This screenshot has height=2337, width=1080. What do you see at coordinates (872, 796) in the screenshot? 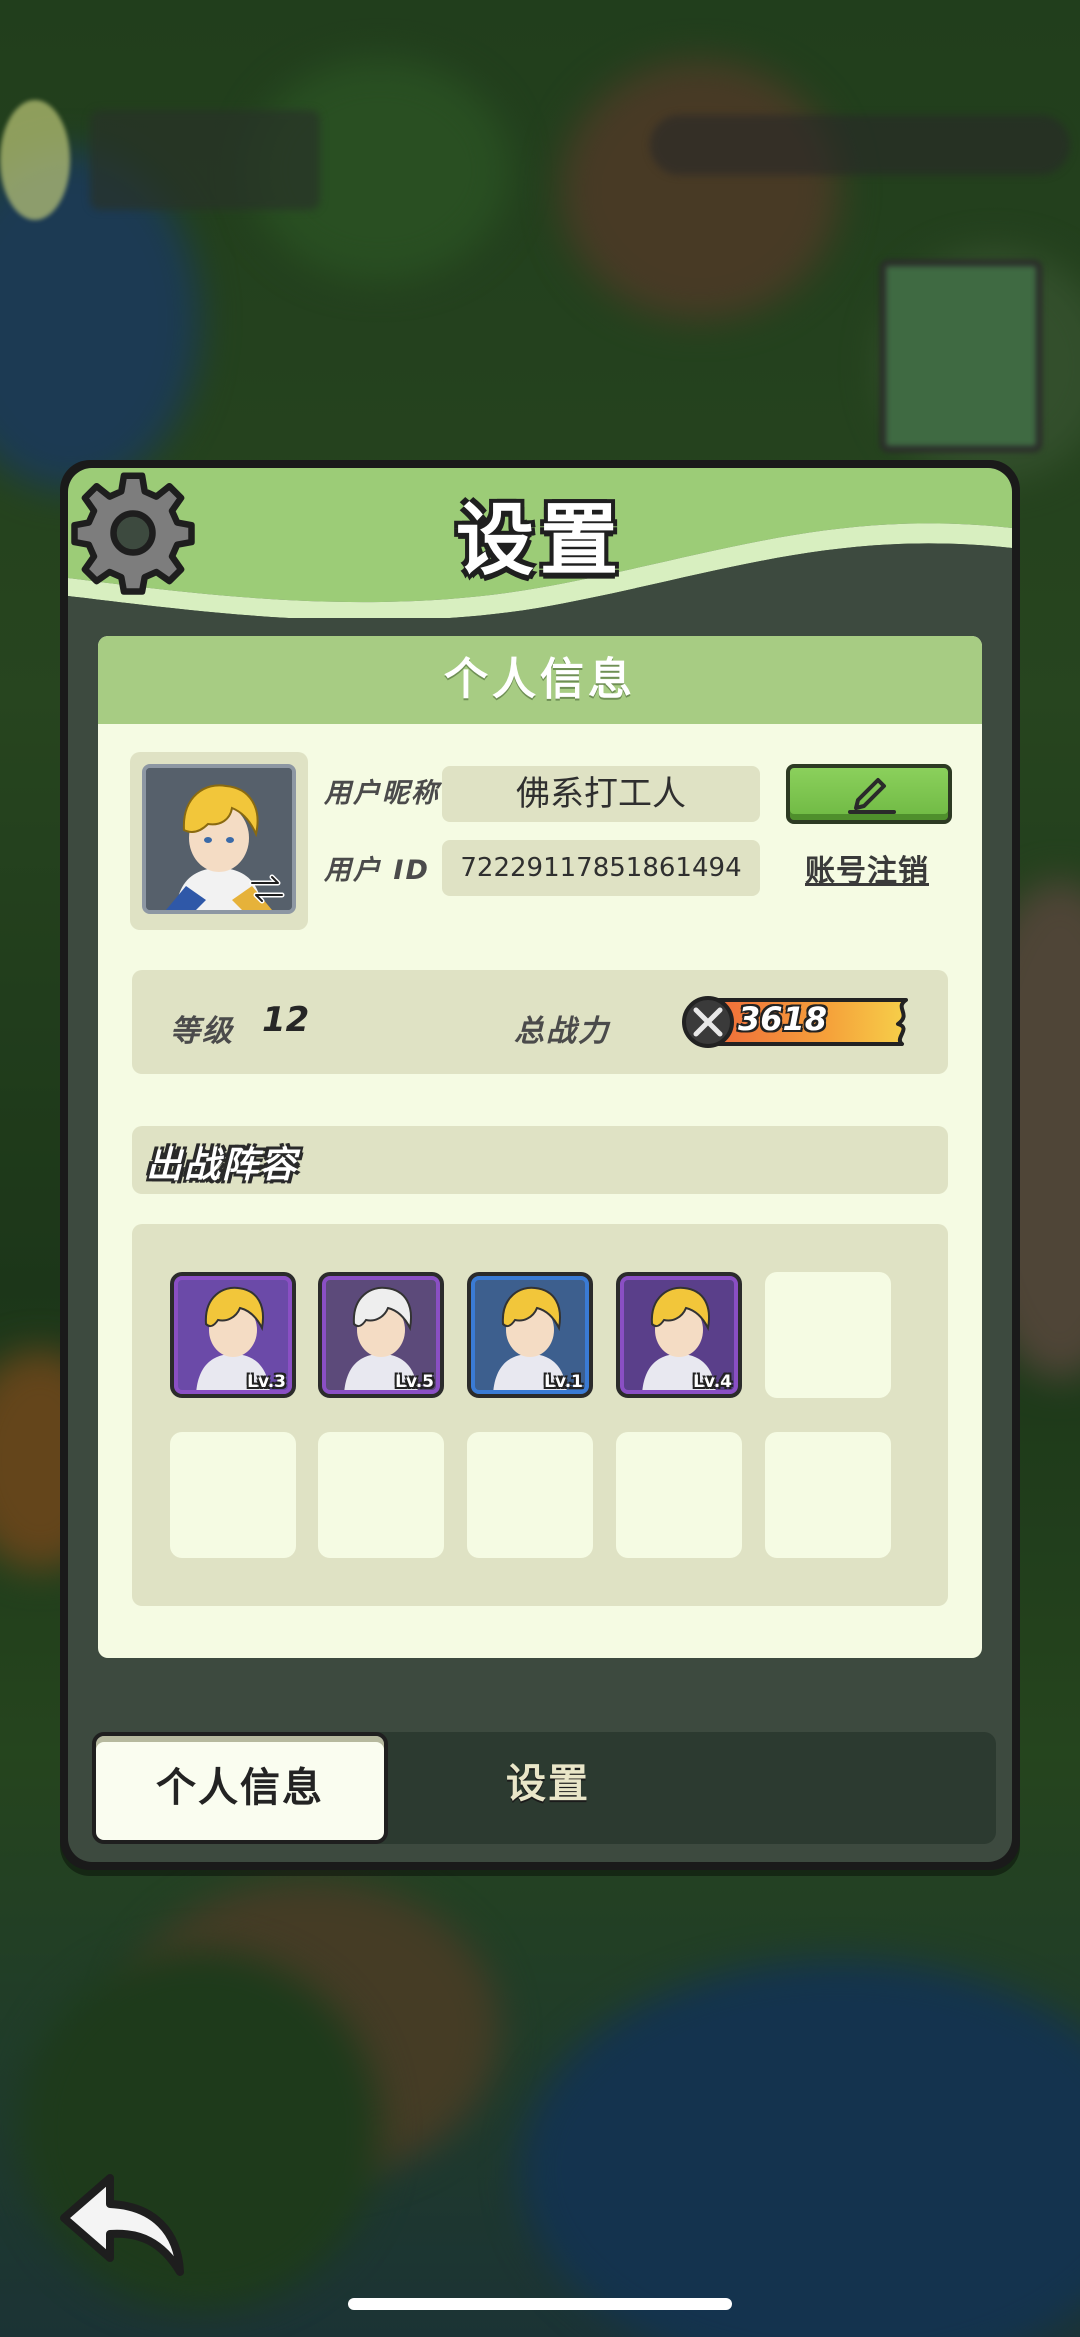
I see `pencil-icon` at bounding box center [872, 796].